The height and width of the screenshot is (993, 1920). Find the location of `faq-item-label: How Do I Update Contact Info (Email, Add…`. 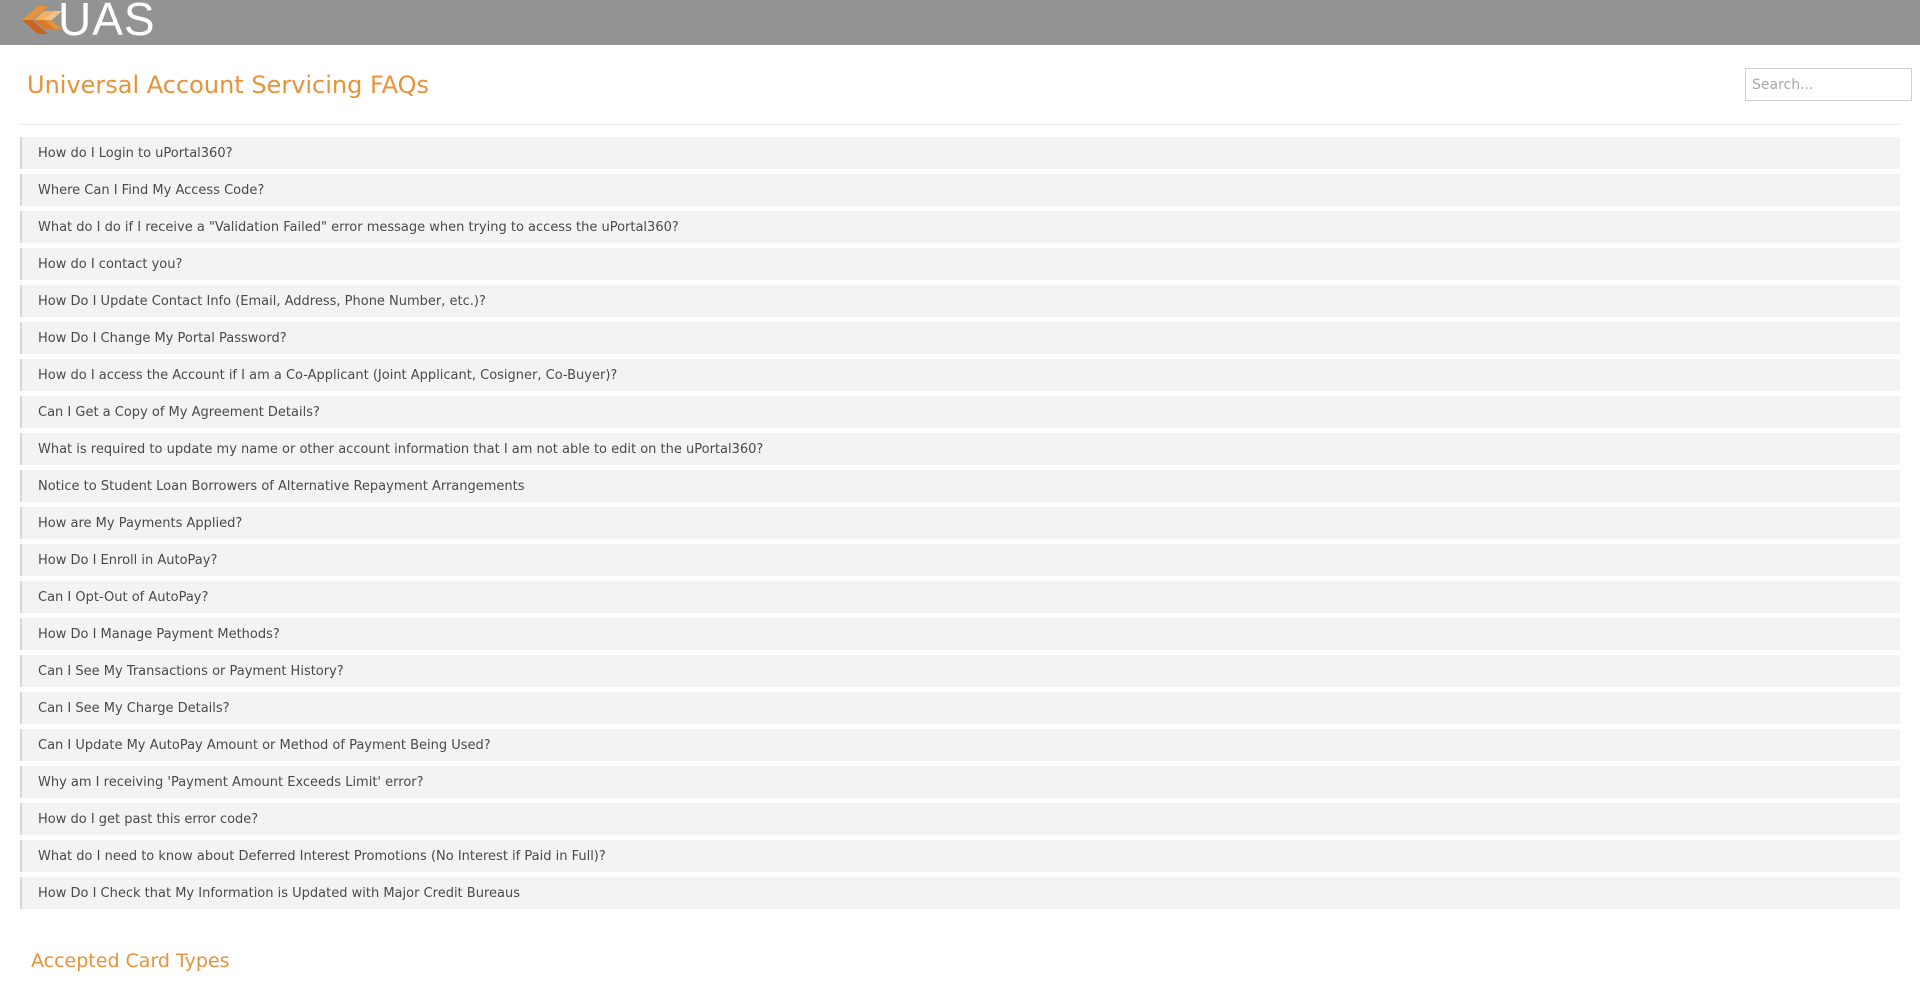

faq-item-label: How Do I Update Contact Info (Email, Add… is located at coordinates (262, 301).